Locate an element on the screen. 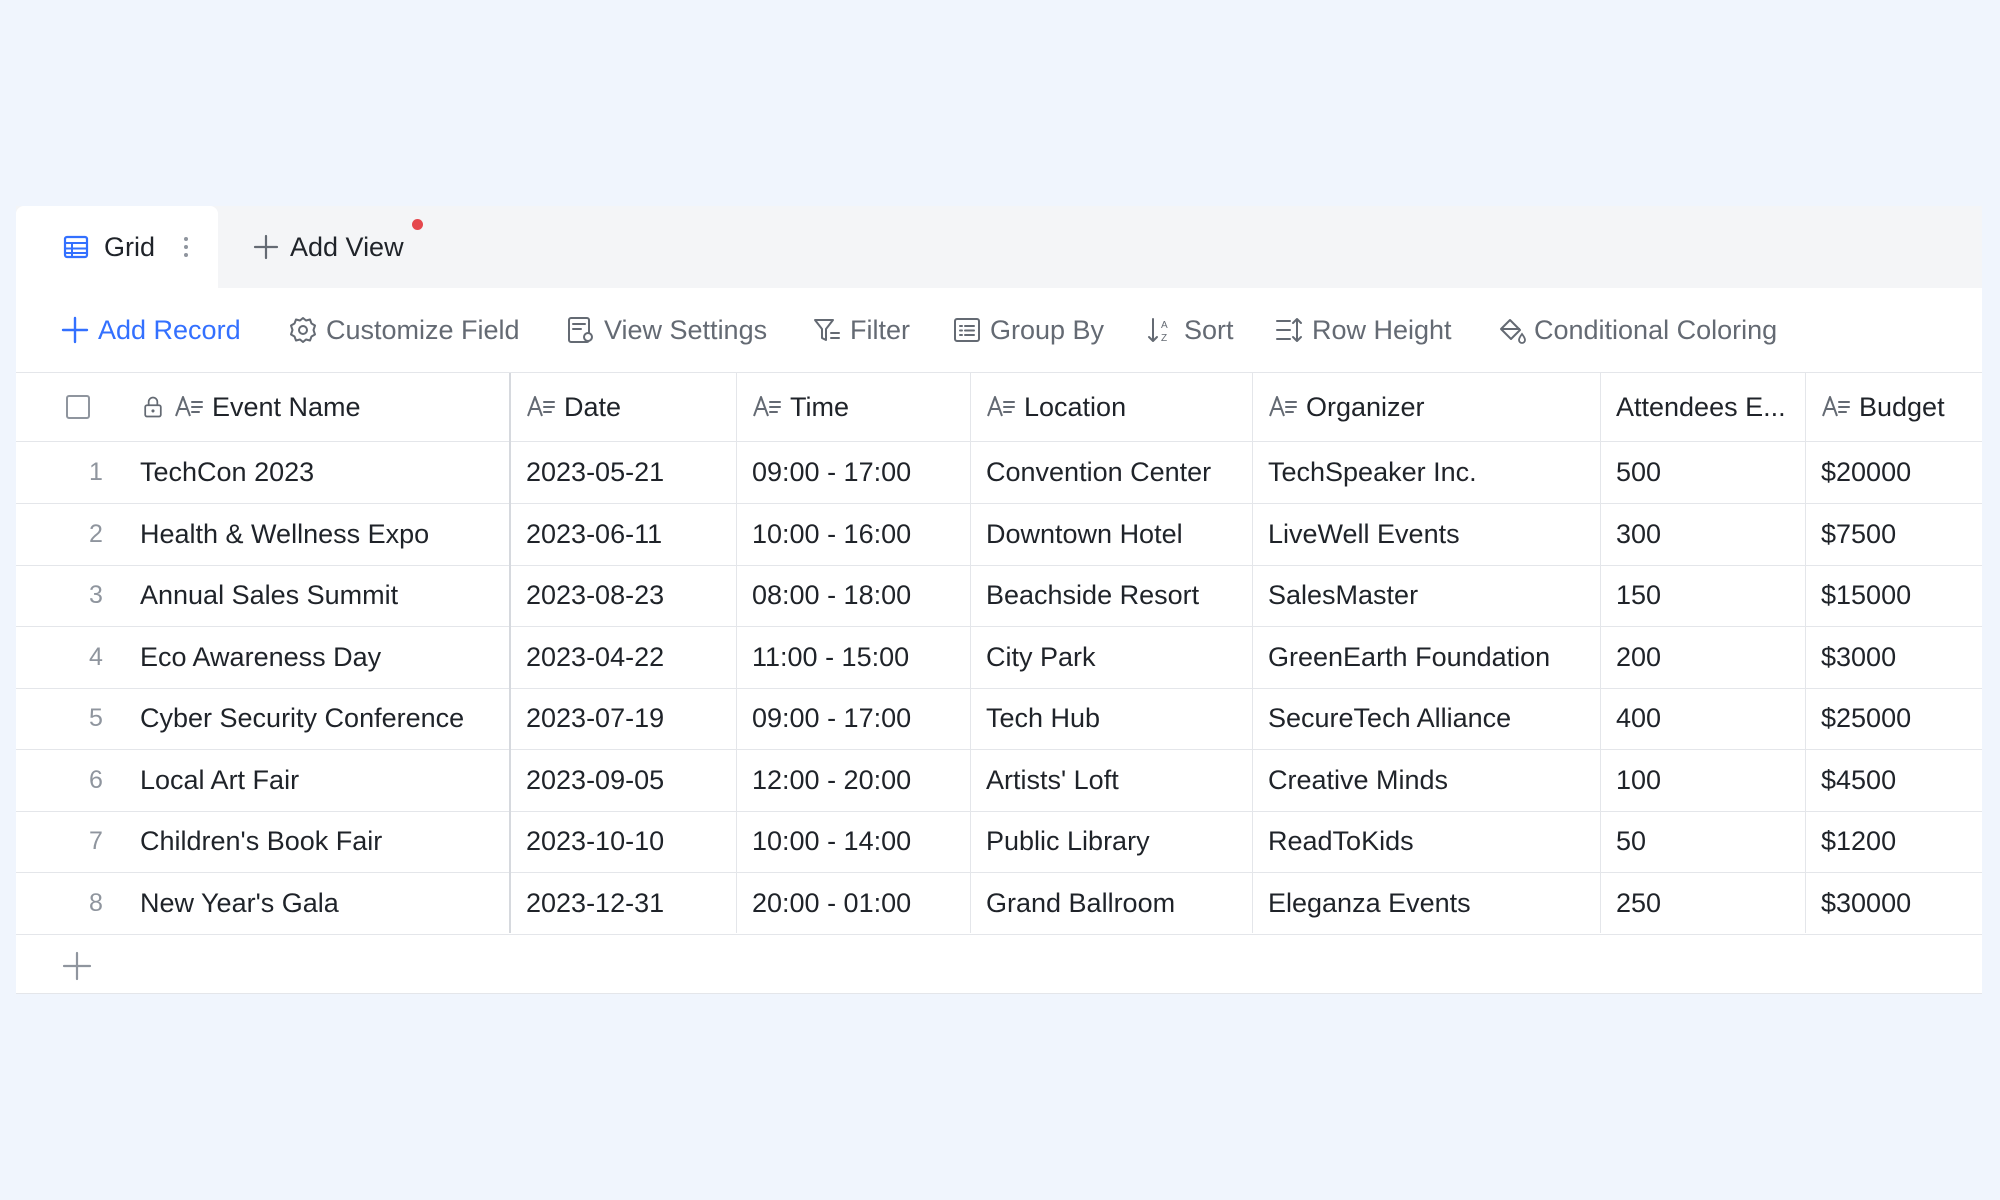 The image size is (2000, 1200). column-header-location: Location is located at coordinates (1111, 407).